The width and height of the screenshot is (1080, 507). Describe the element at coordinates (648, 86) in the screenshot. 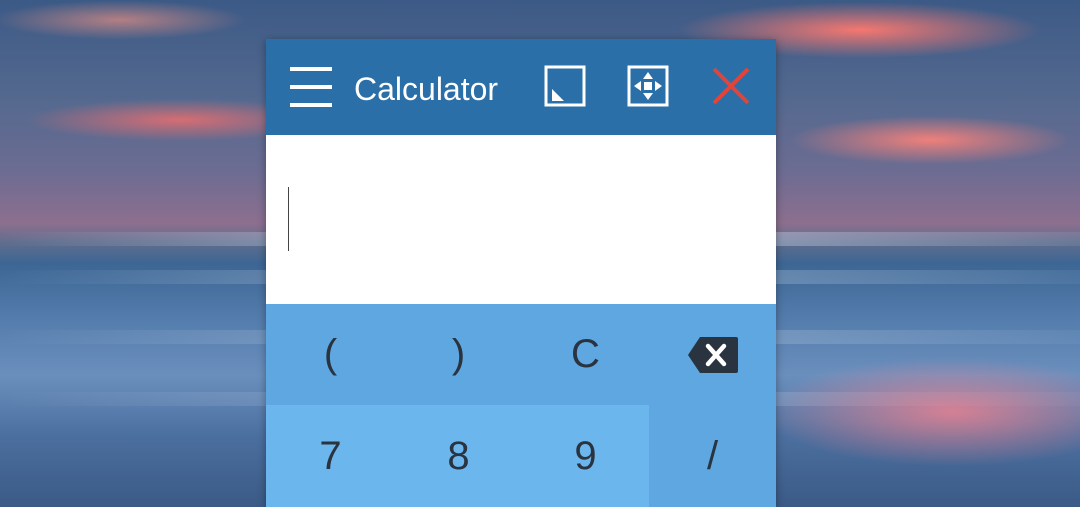

I see `move-icon` at that location.